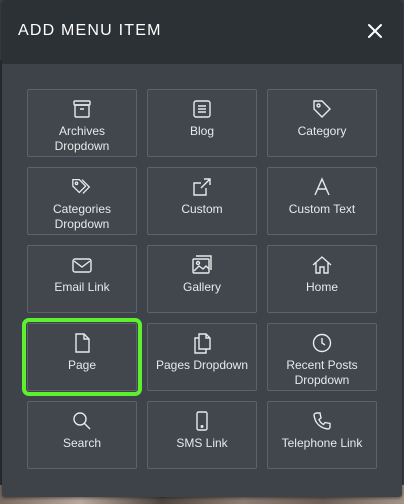 Image resolution: width=404 pixels, height=504 pixels. I want to click on home-icon, so click(322, 265).